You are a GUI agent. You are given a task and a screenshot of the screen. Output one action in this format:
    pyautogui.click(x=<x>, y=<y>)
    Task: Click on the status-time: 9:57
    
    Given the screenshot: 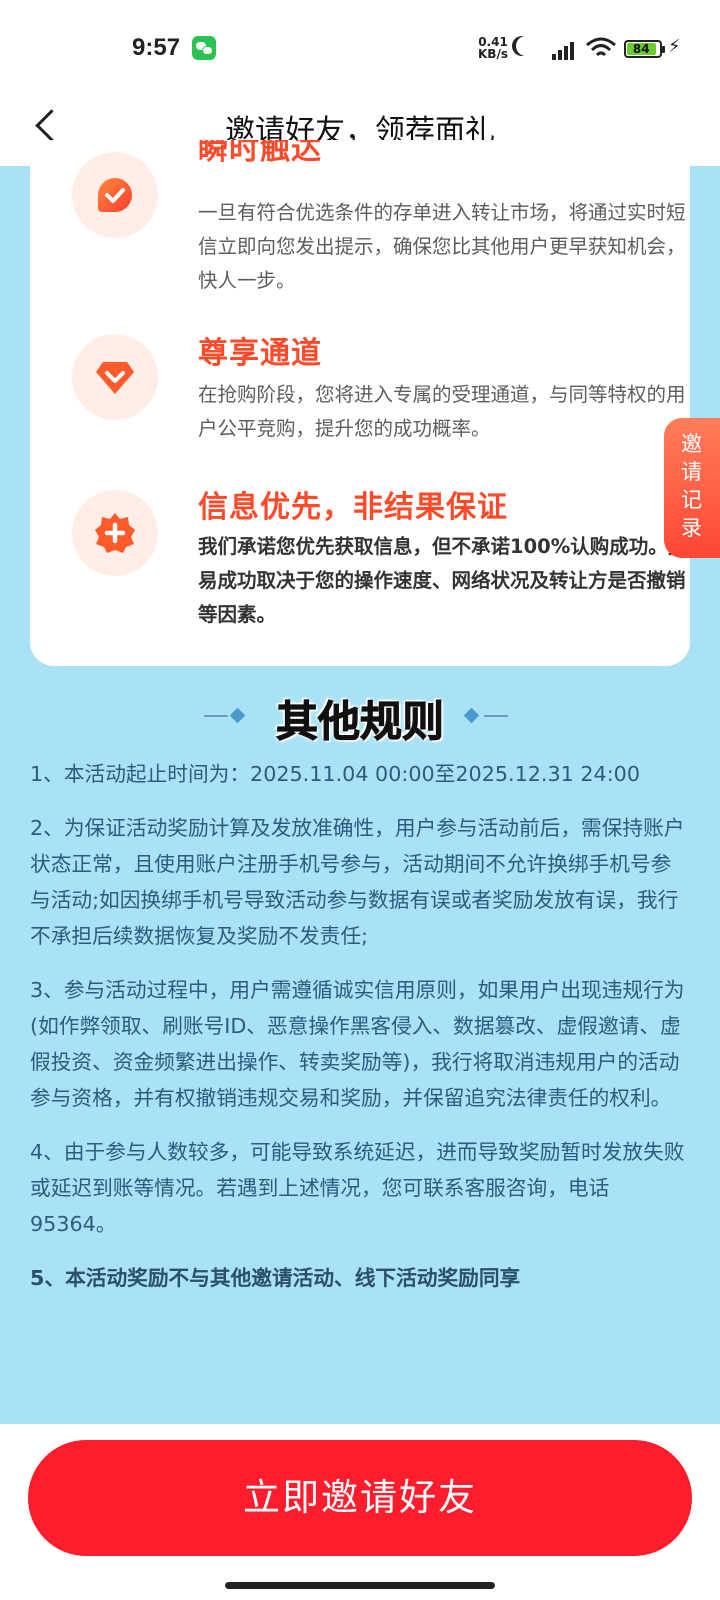 What is the action you would take?
    pyautogui.click(x=156, y=47)
    